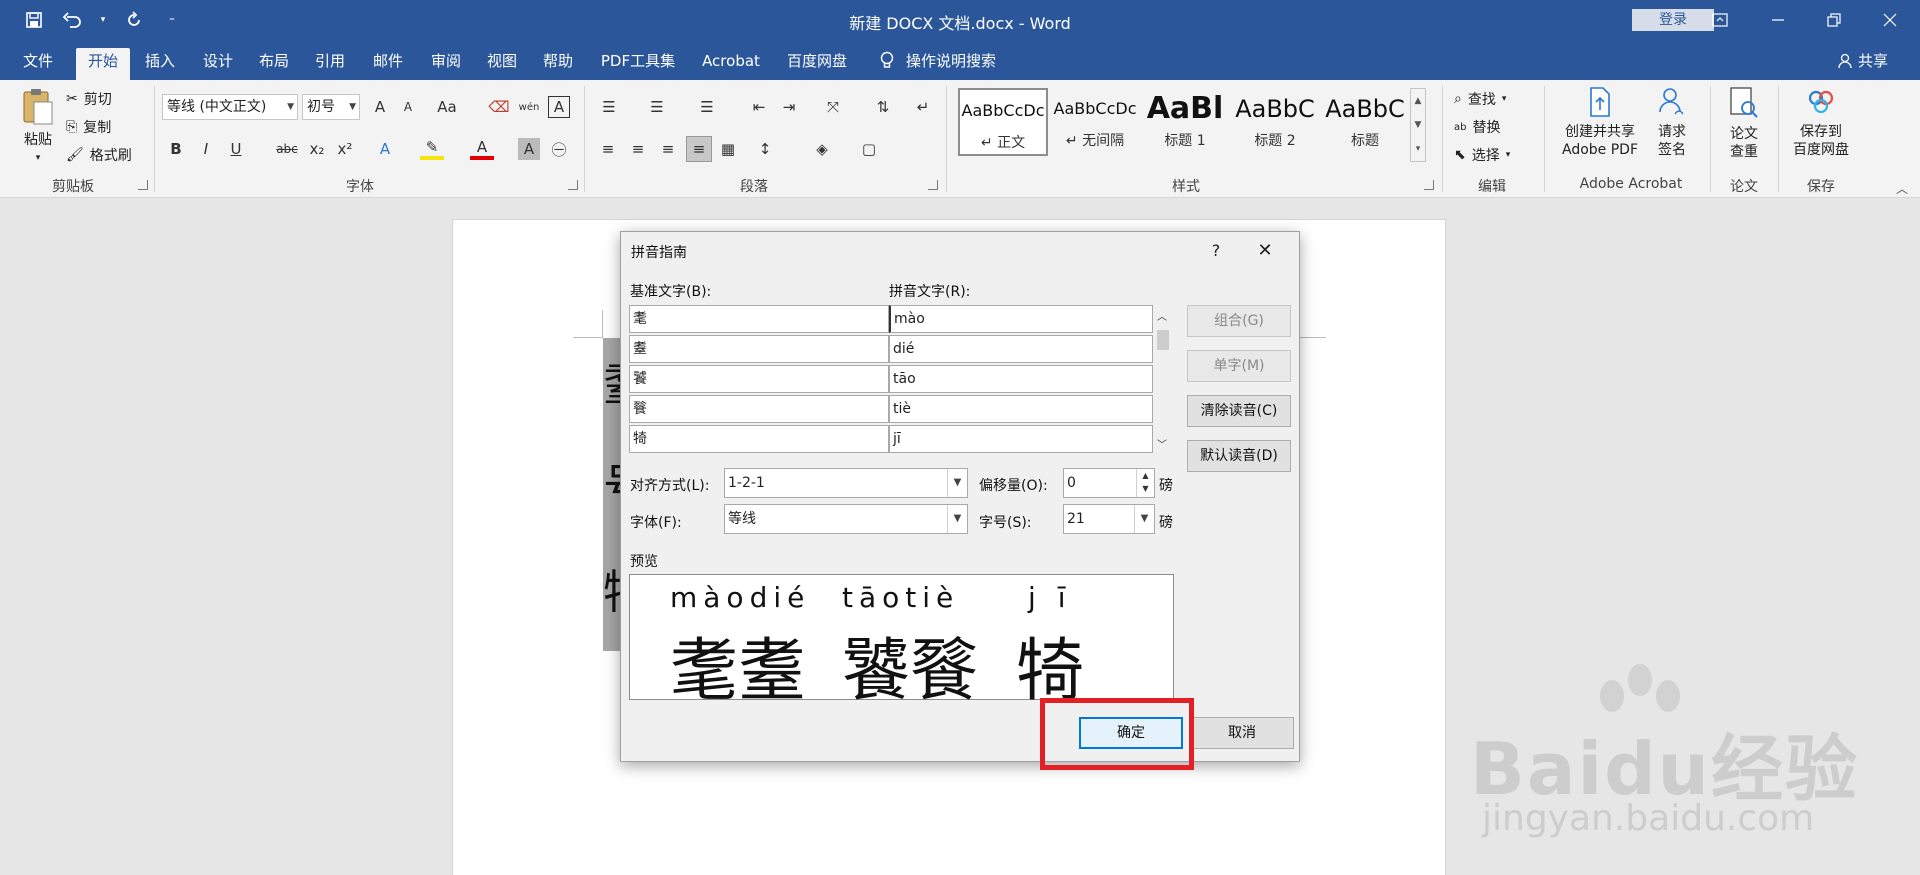 The width and height of the screenshot is (1920, 875). Describe the element at coordinates (1778, 20) in the screenshot. I see `minimize-icon` at that location.